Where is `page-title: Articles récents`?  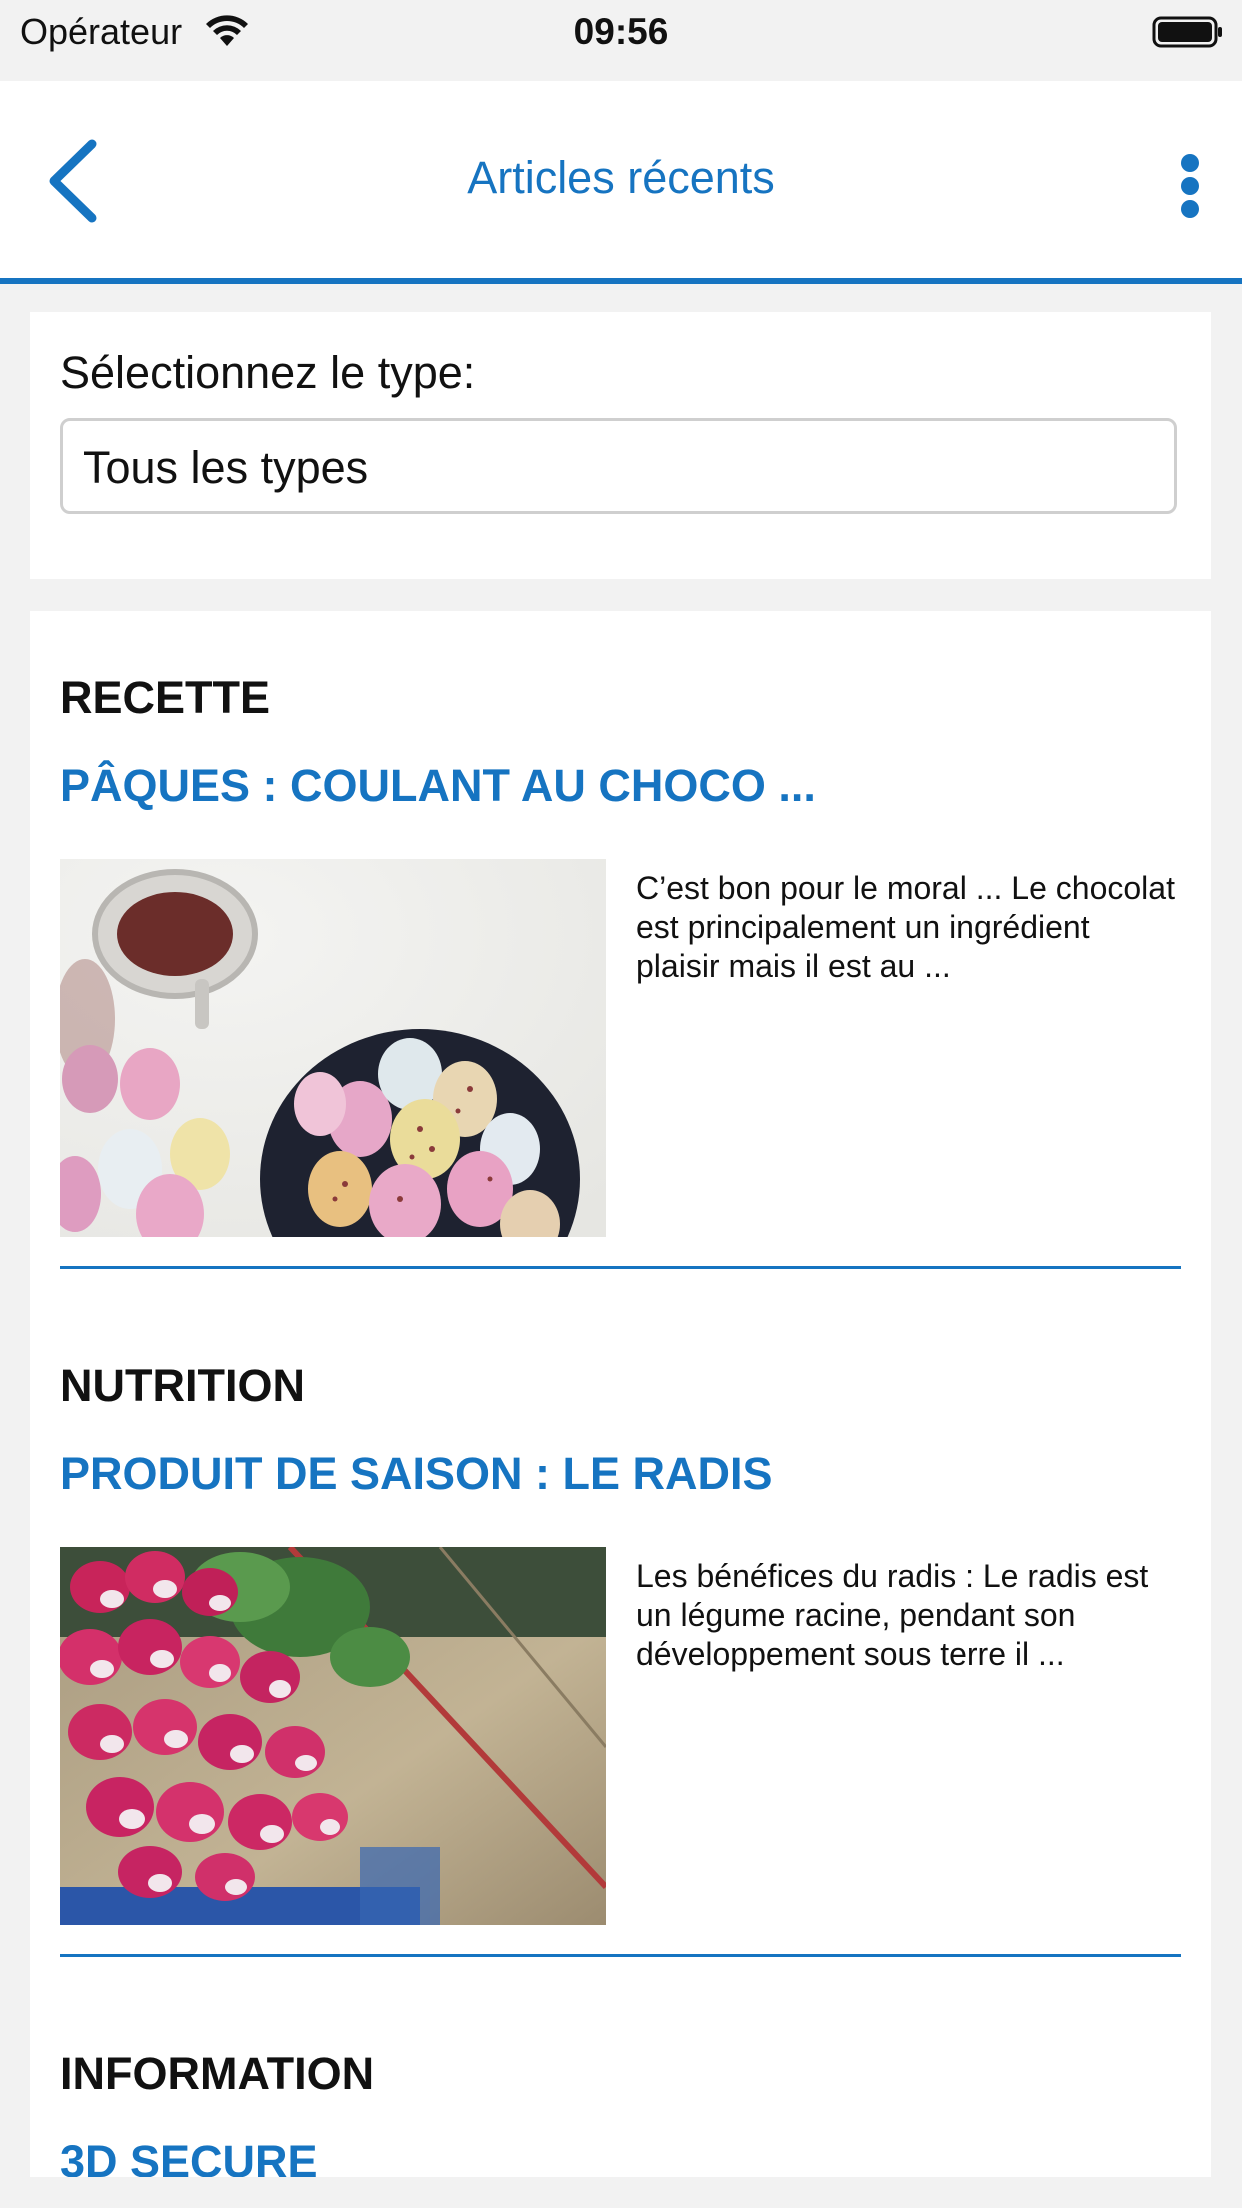
page-title: Articles récents is located at coordinates (621, 177).